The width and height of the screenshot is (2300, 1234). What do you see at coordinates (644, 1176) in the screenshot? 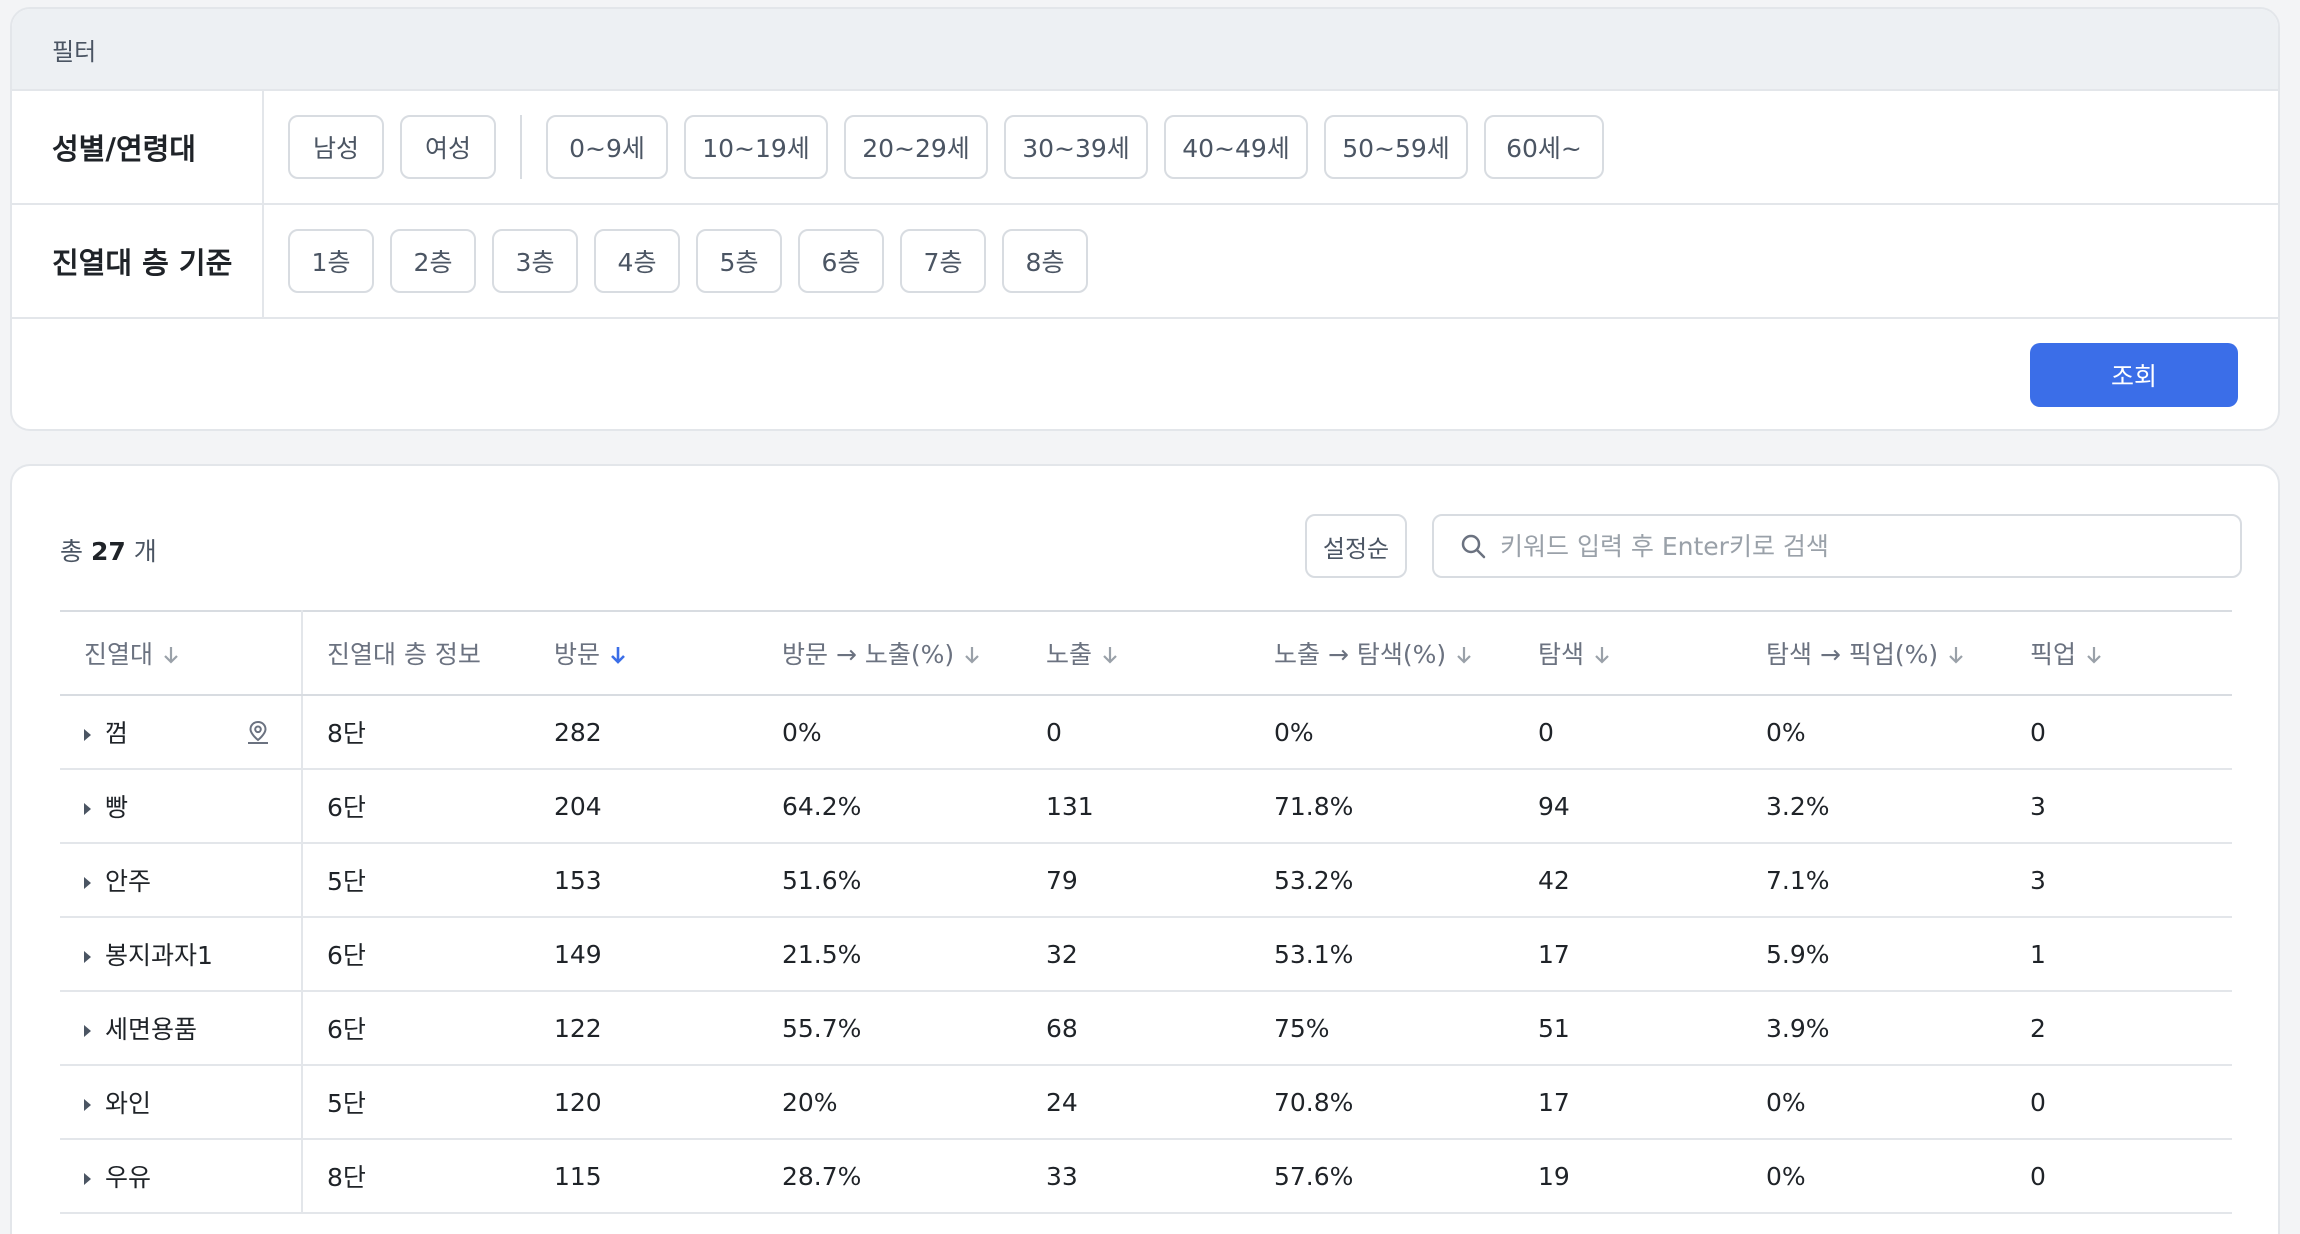
I see `cell-visit: 115` at bounding box center [644, 1176].